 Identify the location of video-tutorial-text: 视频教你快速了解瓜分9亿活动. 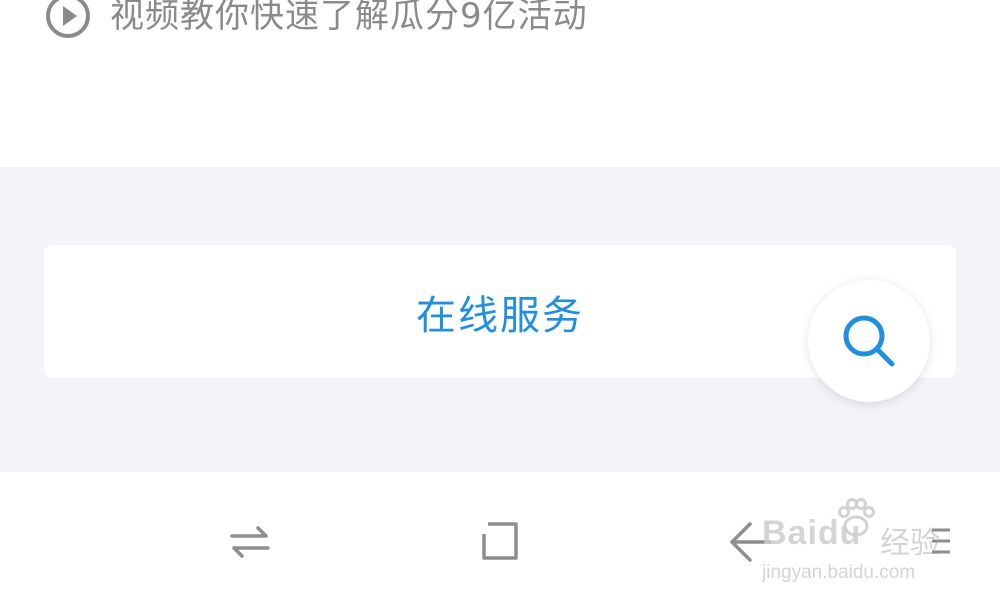
(349, 18).